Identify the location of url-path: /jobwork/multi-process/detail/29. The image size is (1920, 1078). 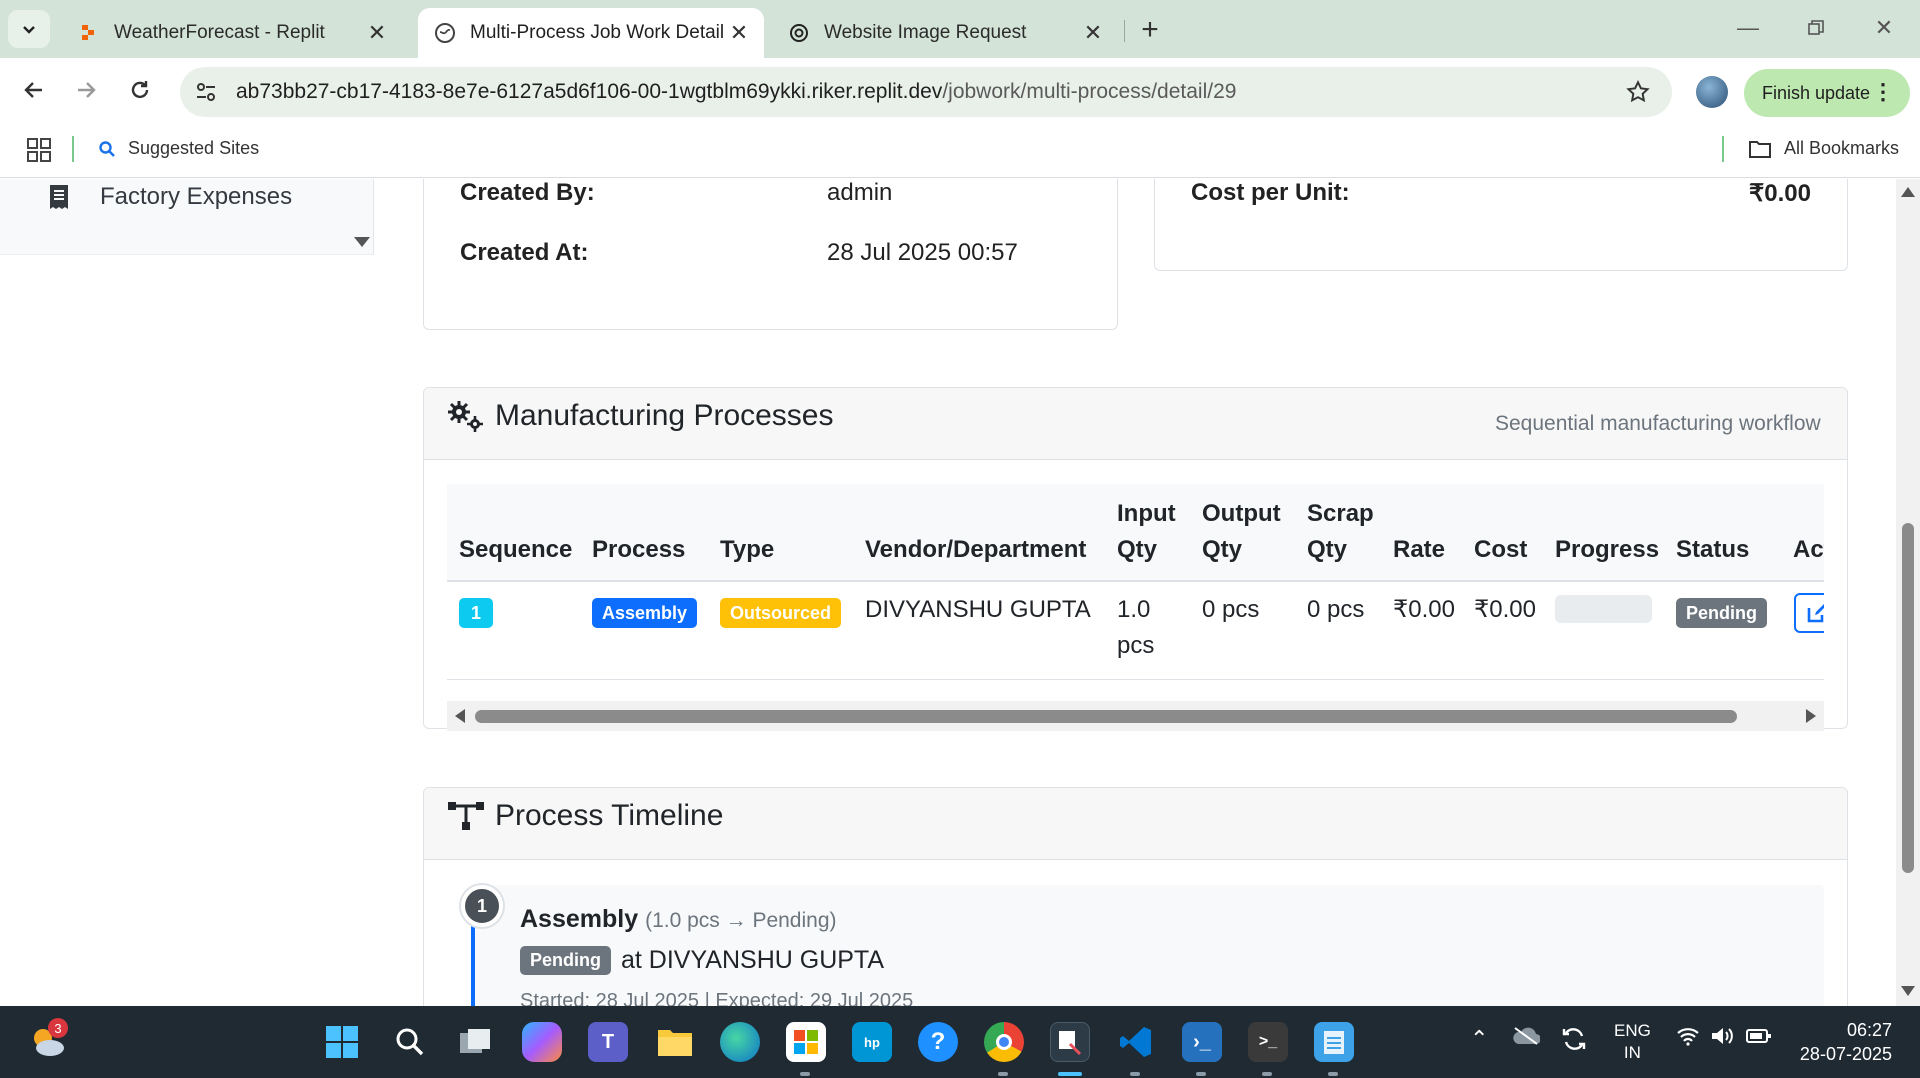
(1089, 91).